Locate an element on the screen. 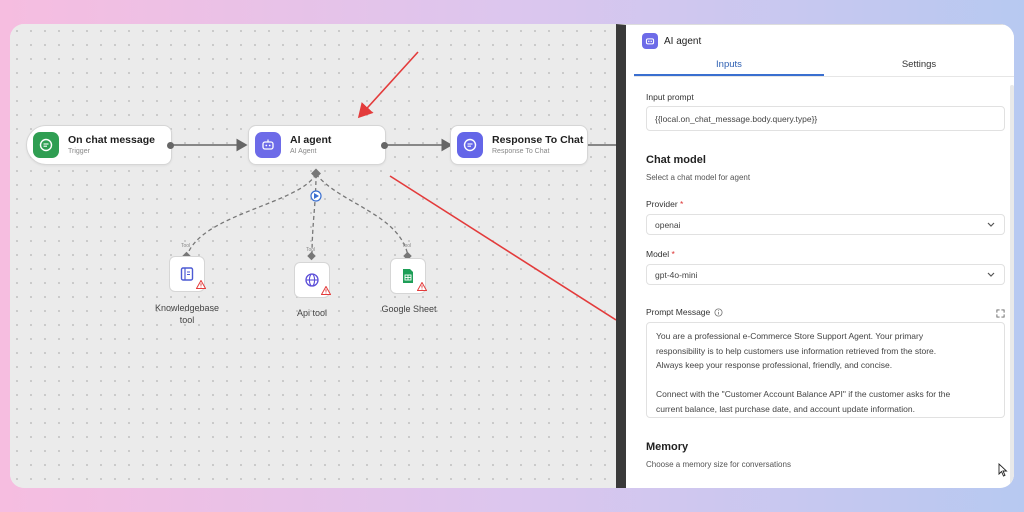  node-subtitle: AI Agent is located at coordinates (303, 151).